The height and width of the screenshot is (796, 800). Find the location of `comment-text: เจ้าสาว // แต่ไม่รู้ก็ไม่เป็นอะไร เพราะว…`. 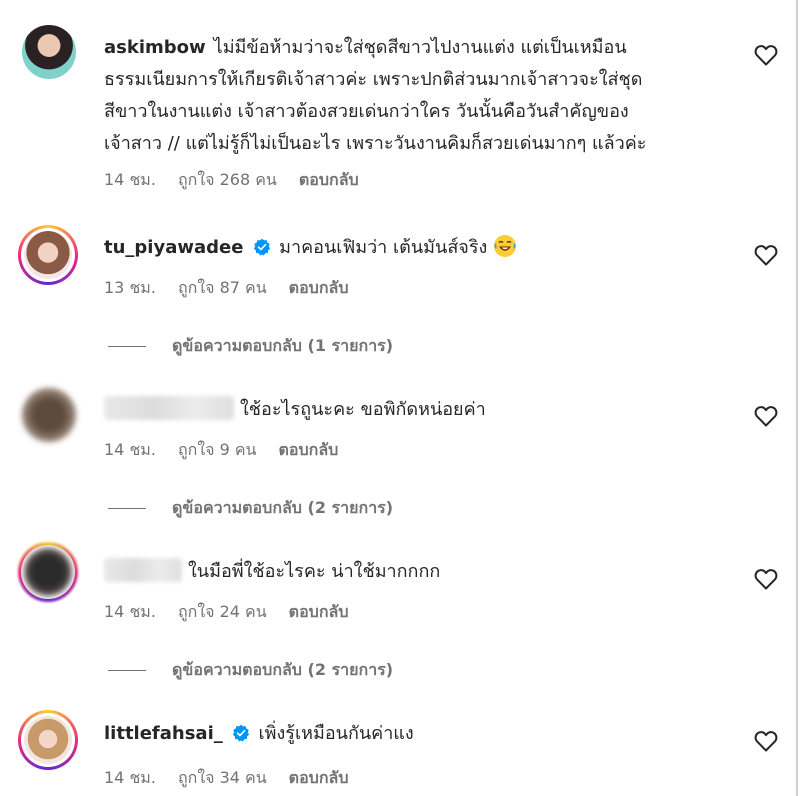

comment-text: เจ้าสาว // แต่ไม่รู้ก็ไม่เป็นอะไร เพราะว… is located at coordinates (375, 143).